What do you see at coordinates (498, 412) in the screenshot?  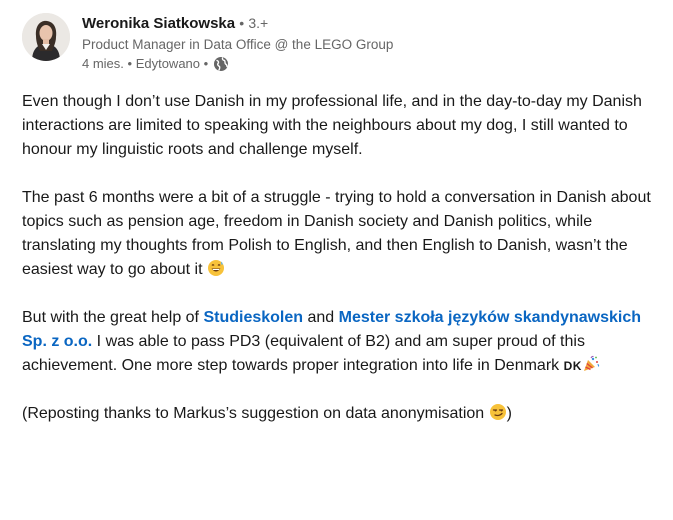 I see `smirk-emoji` at bounding box center [498, 412].